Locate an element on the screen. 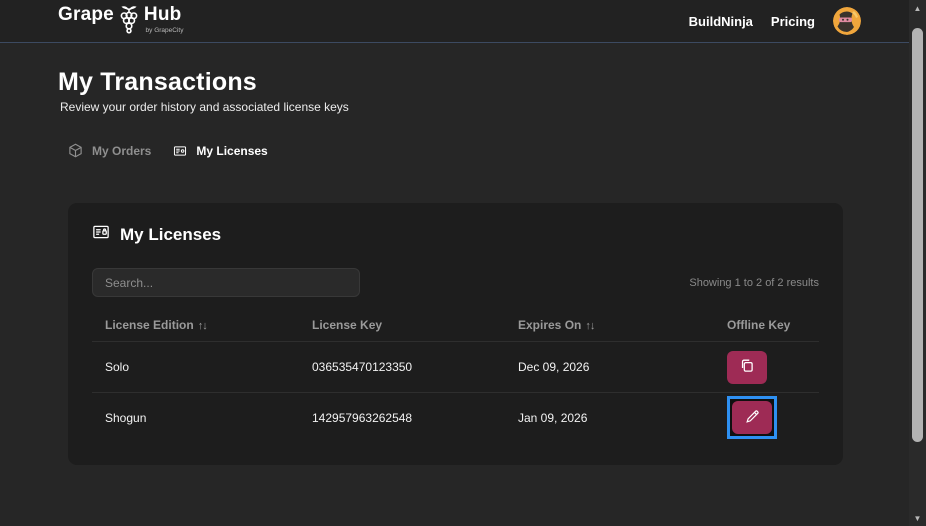 The image size is (926, 526). expires-on-value: Jan 09, 2026 is located at coordinates (553, 417).